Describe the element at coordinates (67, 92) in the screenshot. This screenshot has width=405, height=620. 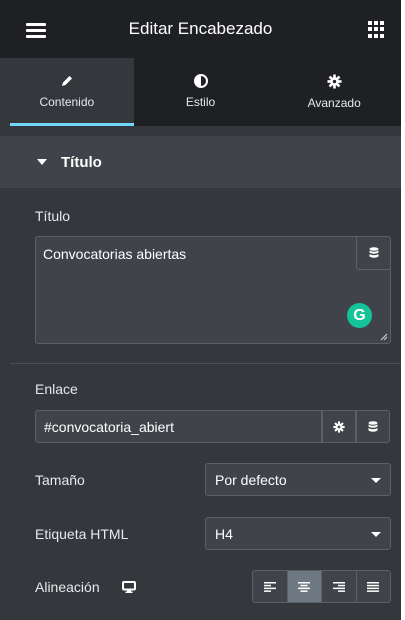
I see `tab-contenido: Contenido` at that location.